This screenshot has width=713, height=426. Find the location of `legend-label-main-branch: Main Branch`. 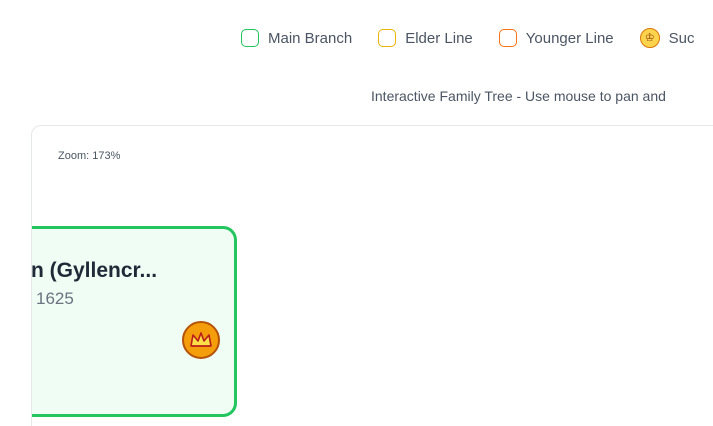

legend-label-main-branch: Main Branch is located at coordinates (310, 38).